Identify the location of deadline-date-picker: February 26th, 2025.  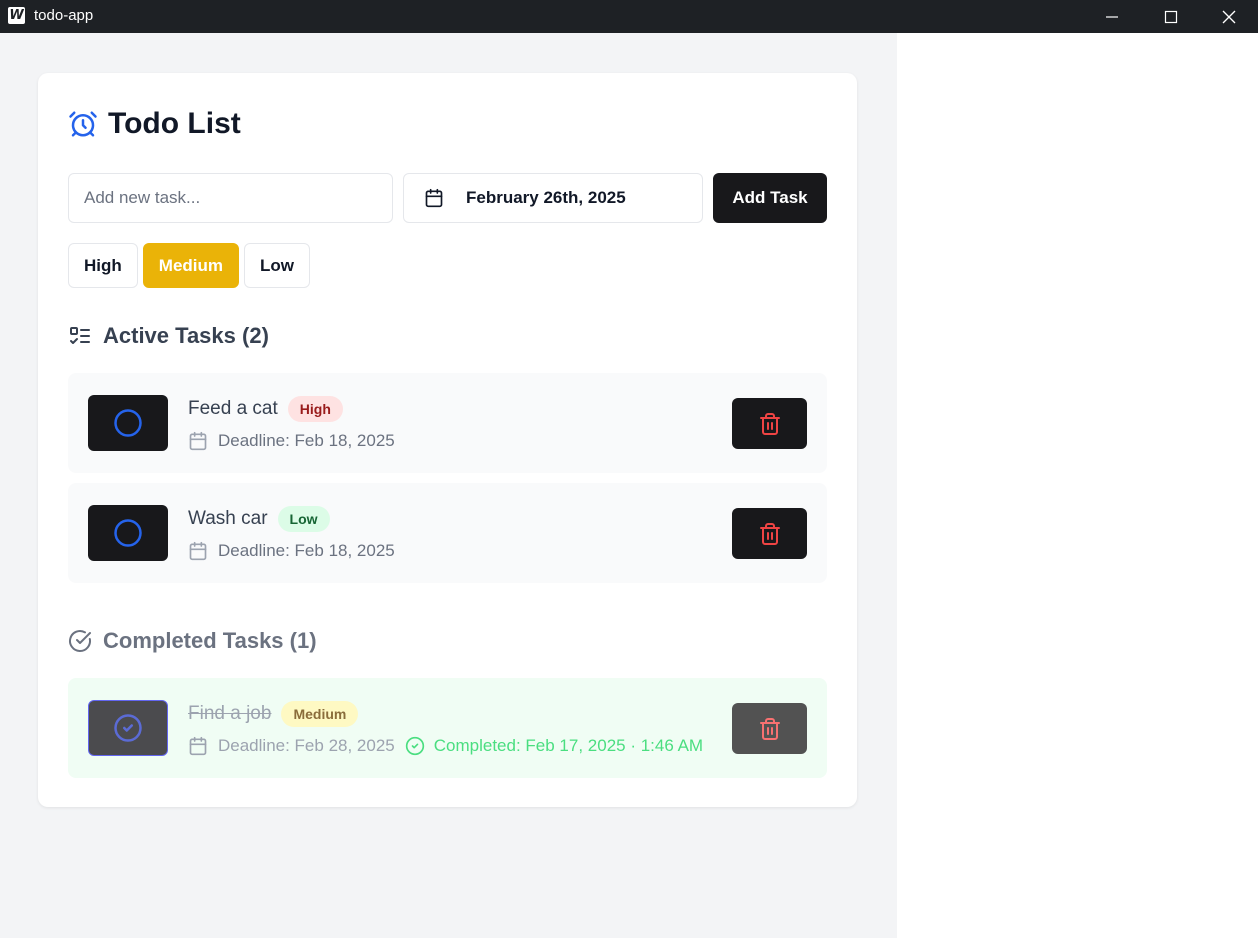
(553, 198).